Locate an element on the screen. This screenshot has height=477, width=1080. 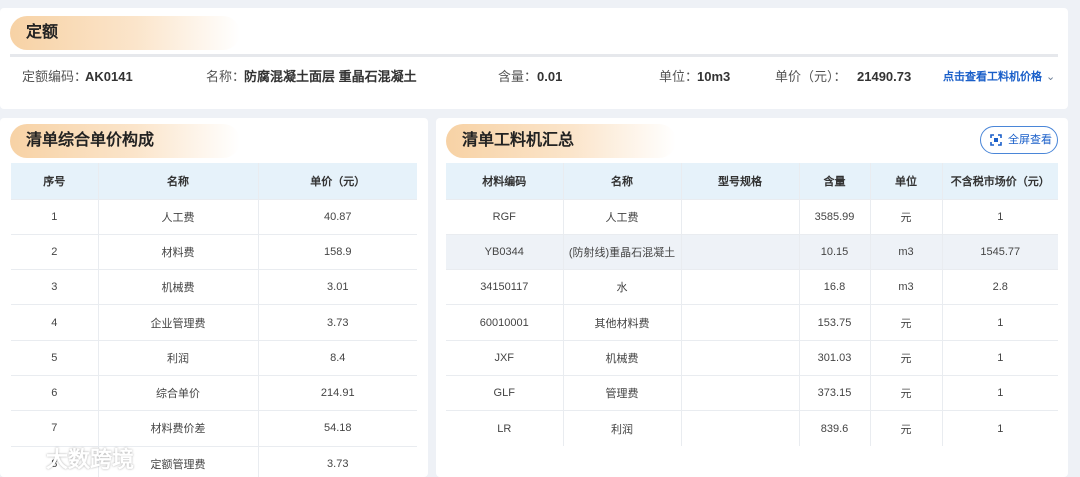
quota-price-label: 单价（元）： is located at coordinates (811, 76).